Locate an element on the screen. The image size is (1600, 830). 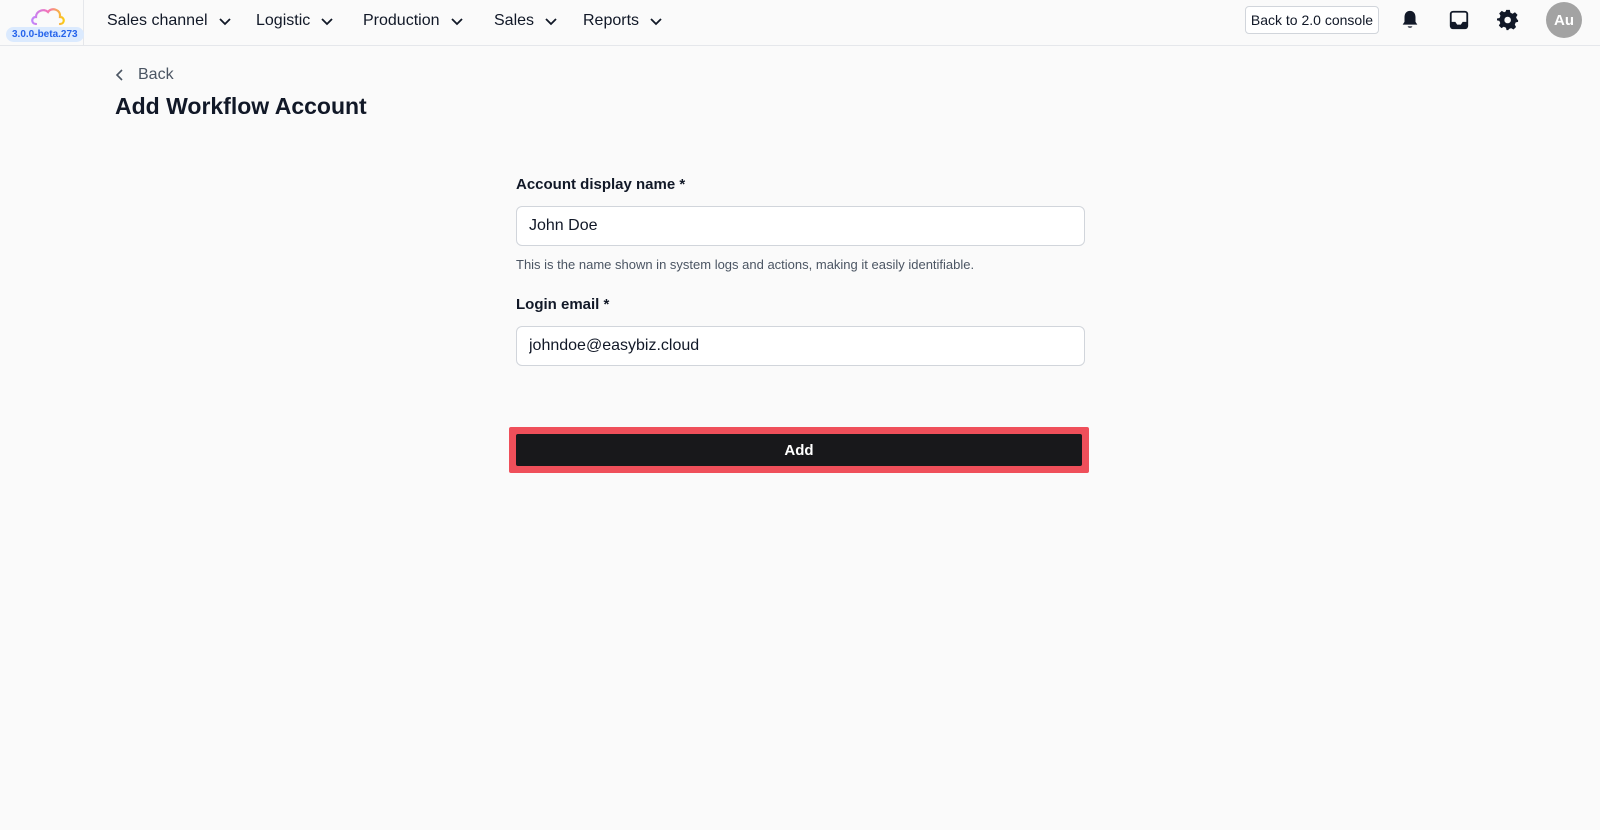
back-label: Back is located at coordinates (156, 74).